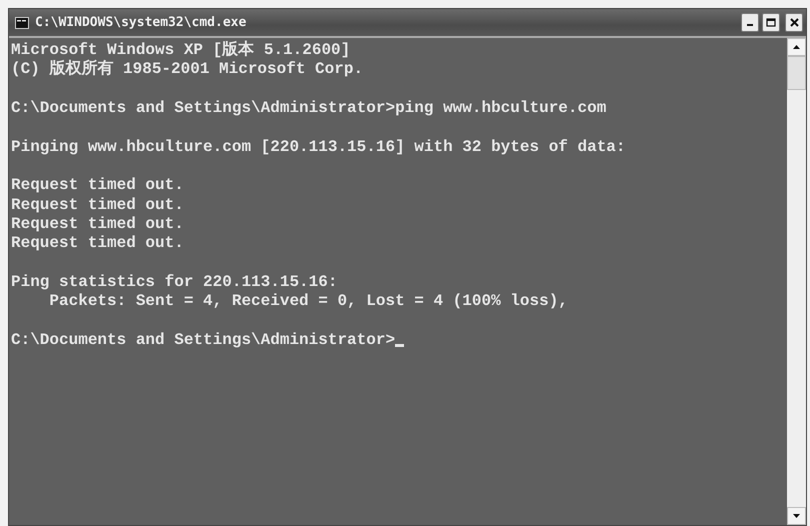 The image size is (810, 526). I want to click on up-arrow-icon, so click(796, 47).